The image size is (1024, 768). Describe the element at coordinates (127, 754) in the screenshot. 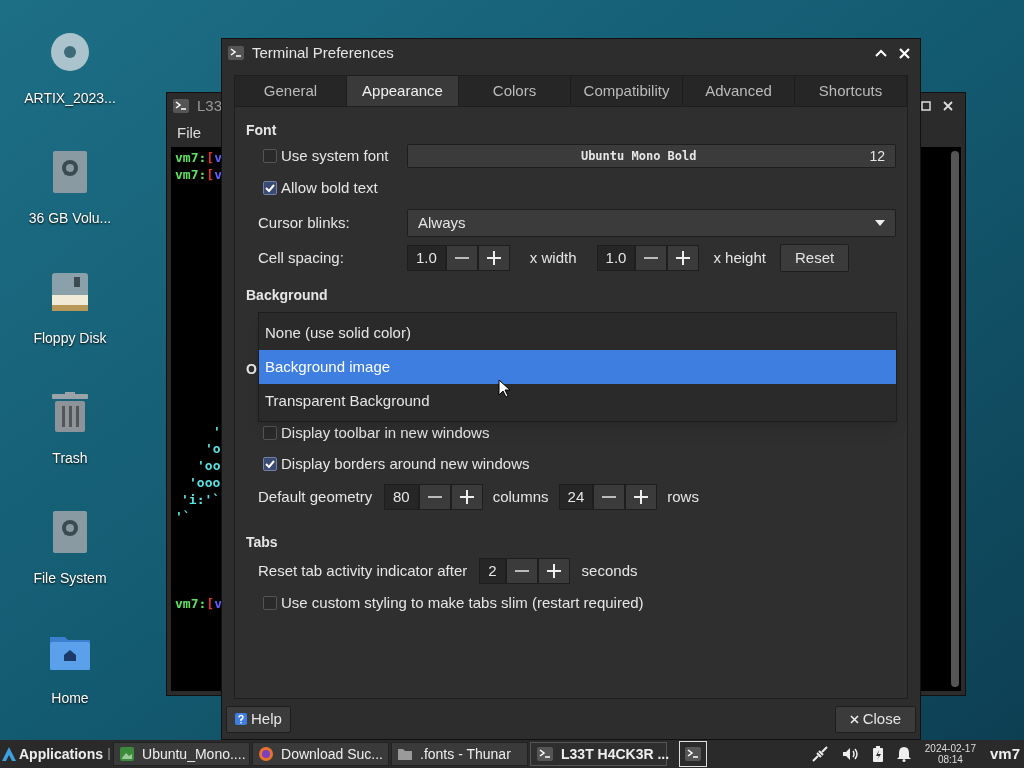

I see `image-icon` at that location.